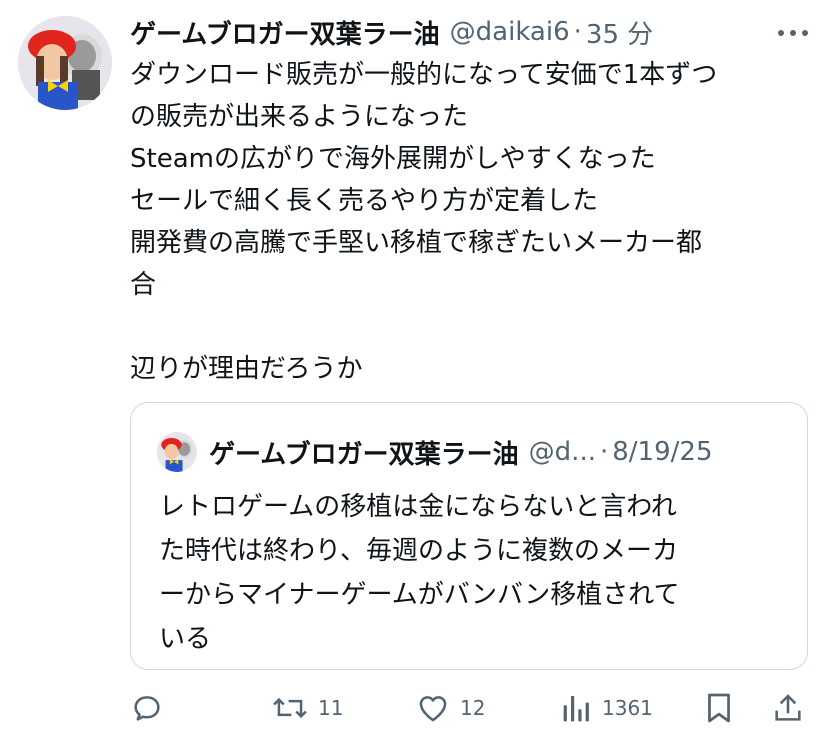 Image resolution: width=828 pixels, height=735 pixels. I want to click on reply-button, so click(147, 708).